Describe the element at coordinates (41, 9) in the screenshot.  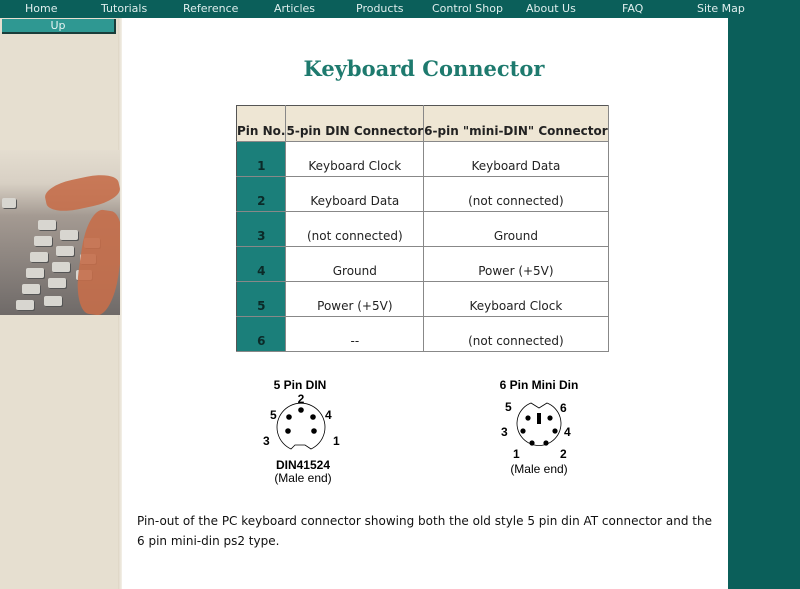
I see `nav-home: Home` at that location.